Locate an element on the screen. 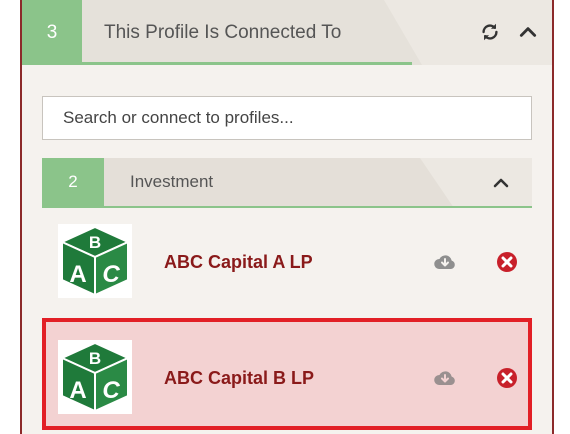 This screenshot has height=434, width=570. panel-title: This Profile Is Connected To is located at coordinates (223, 32).